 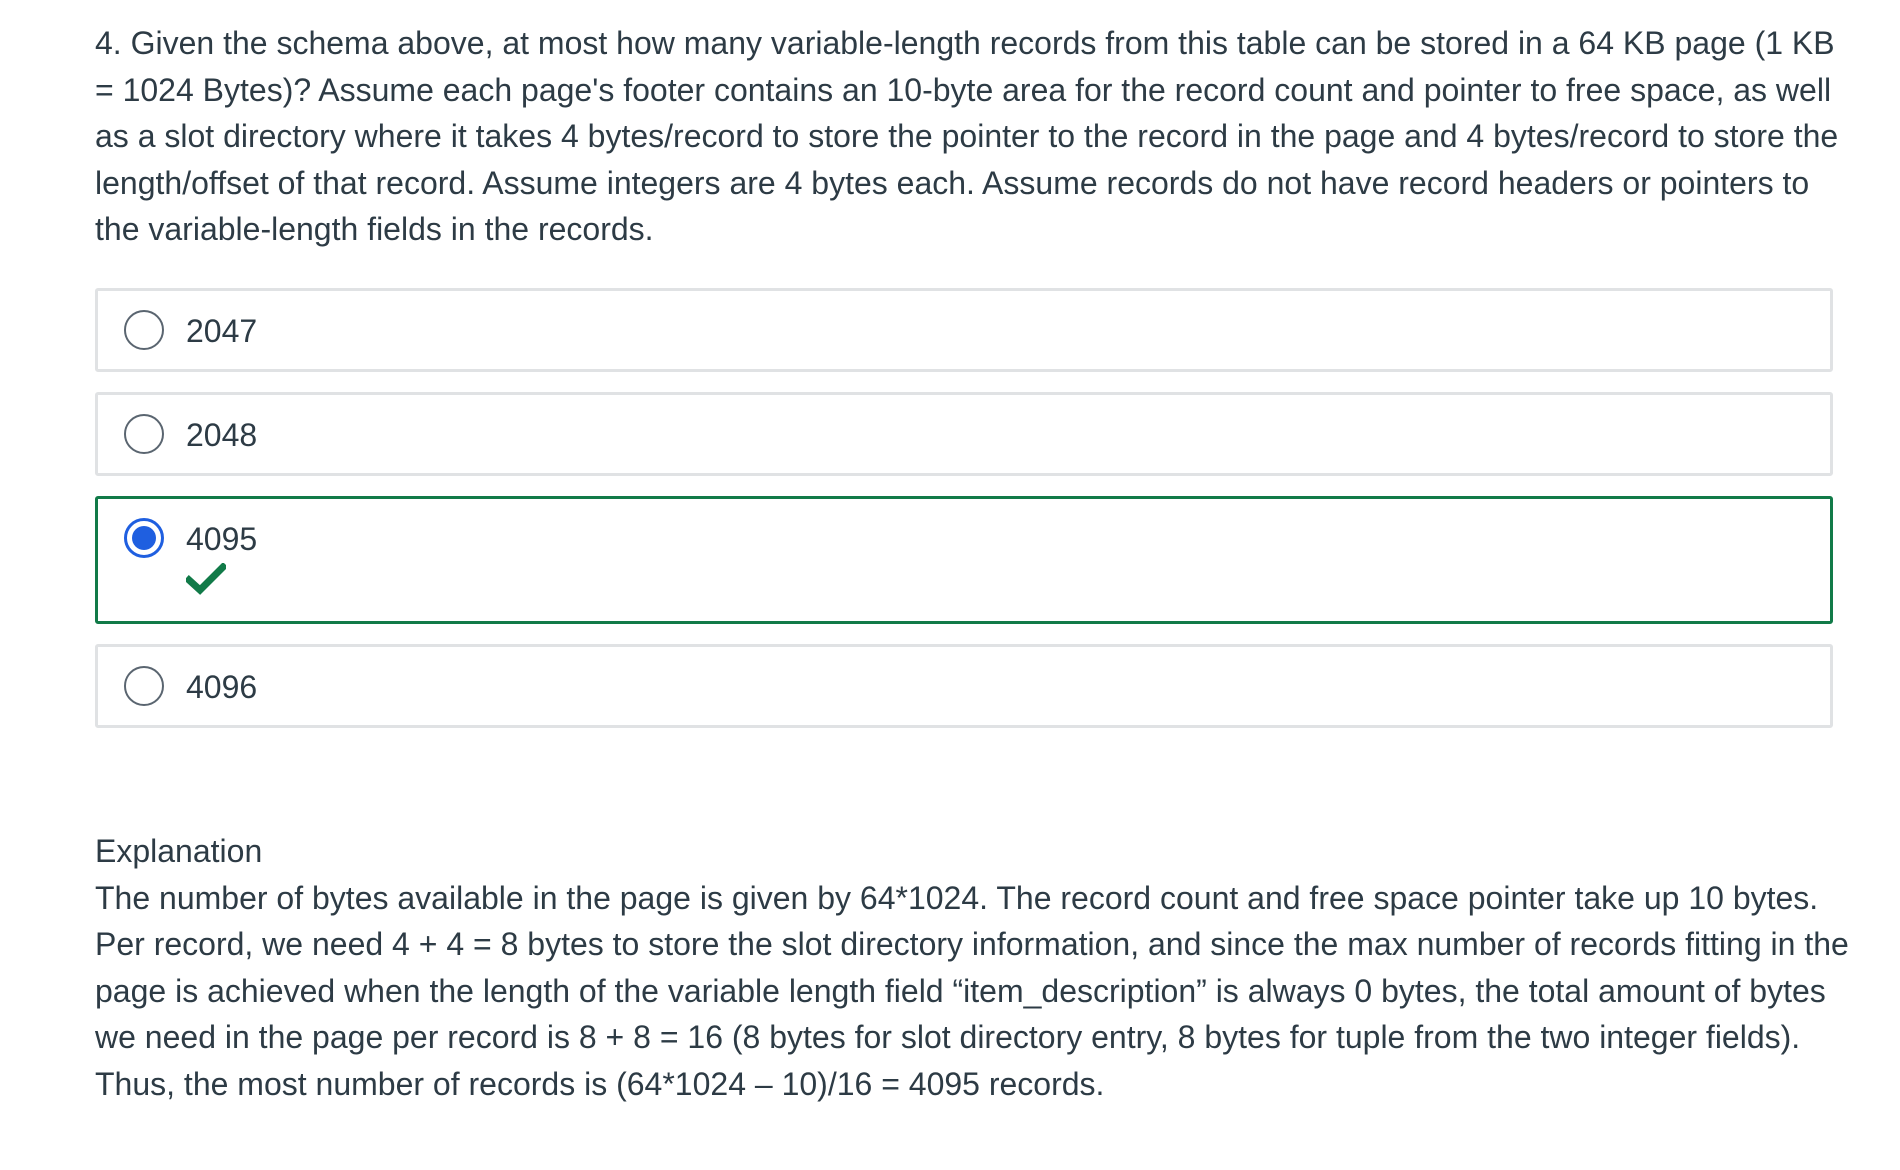 What do you see at coordinates (179, 851) in the screenshot?
I see `explanation-title: Explanation` at bounding box center [179, 851].